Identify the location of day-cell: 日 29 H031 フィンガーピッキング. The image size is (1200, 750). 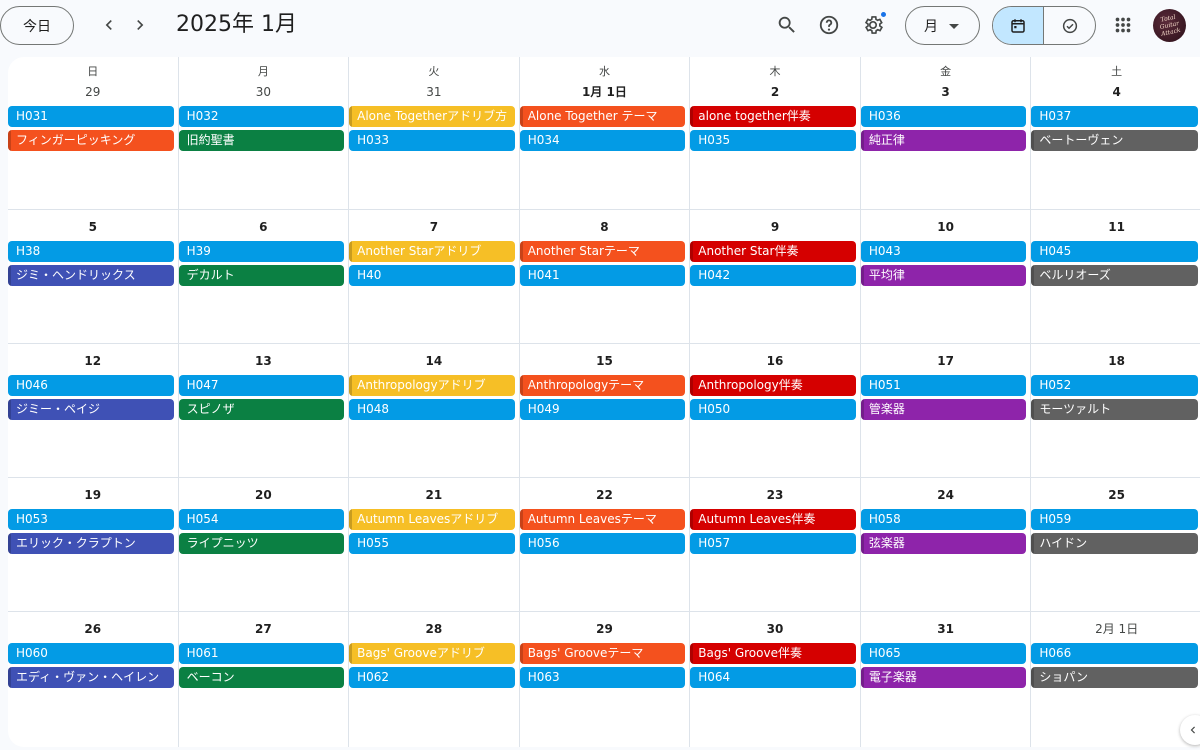
(93, 133).